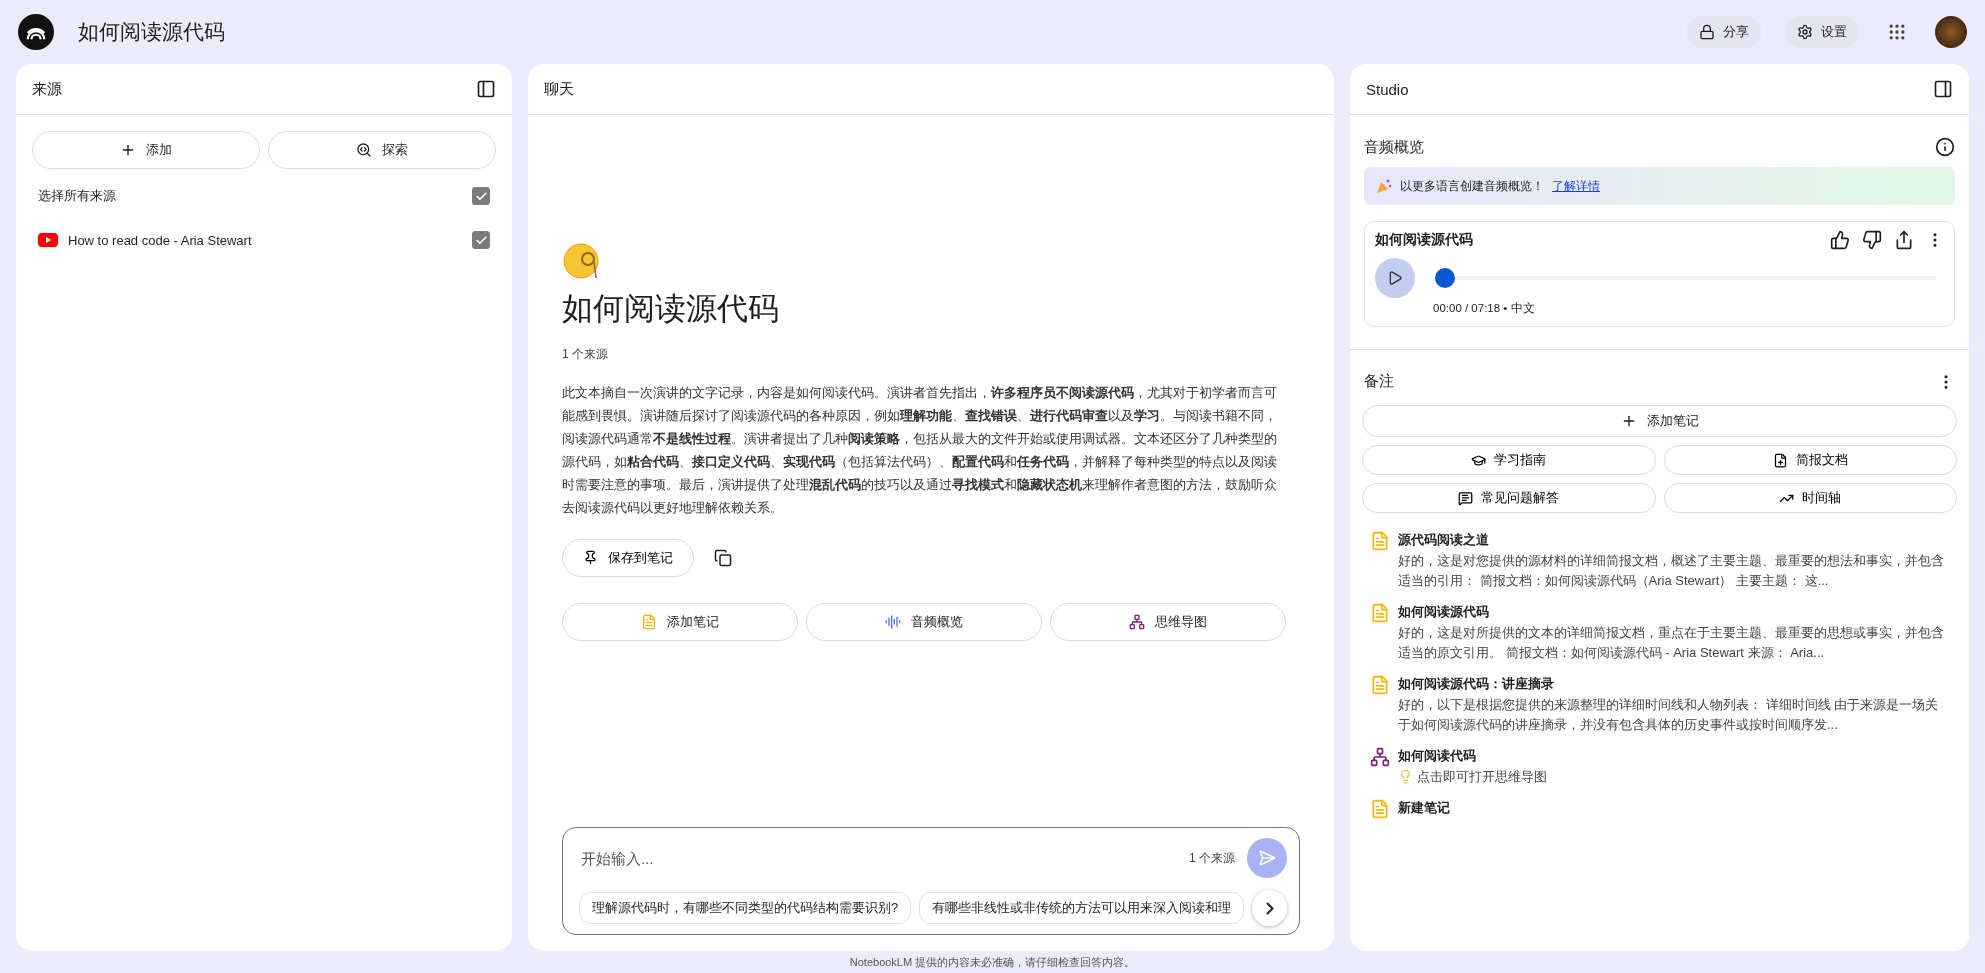 This screenshot has height=973, width=1985. What do you see at coordinates (1576, 186) in the screenshot?
I see `learn-more-link: 了解详情` at bounding box center [1576, 186].